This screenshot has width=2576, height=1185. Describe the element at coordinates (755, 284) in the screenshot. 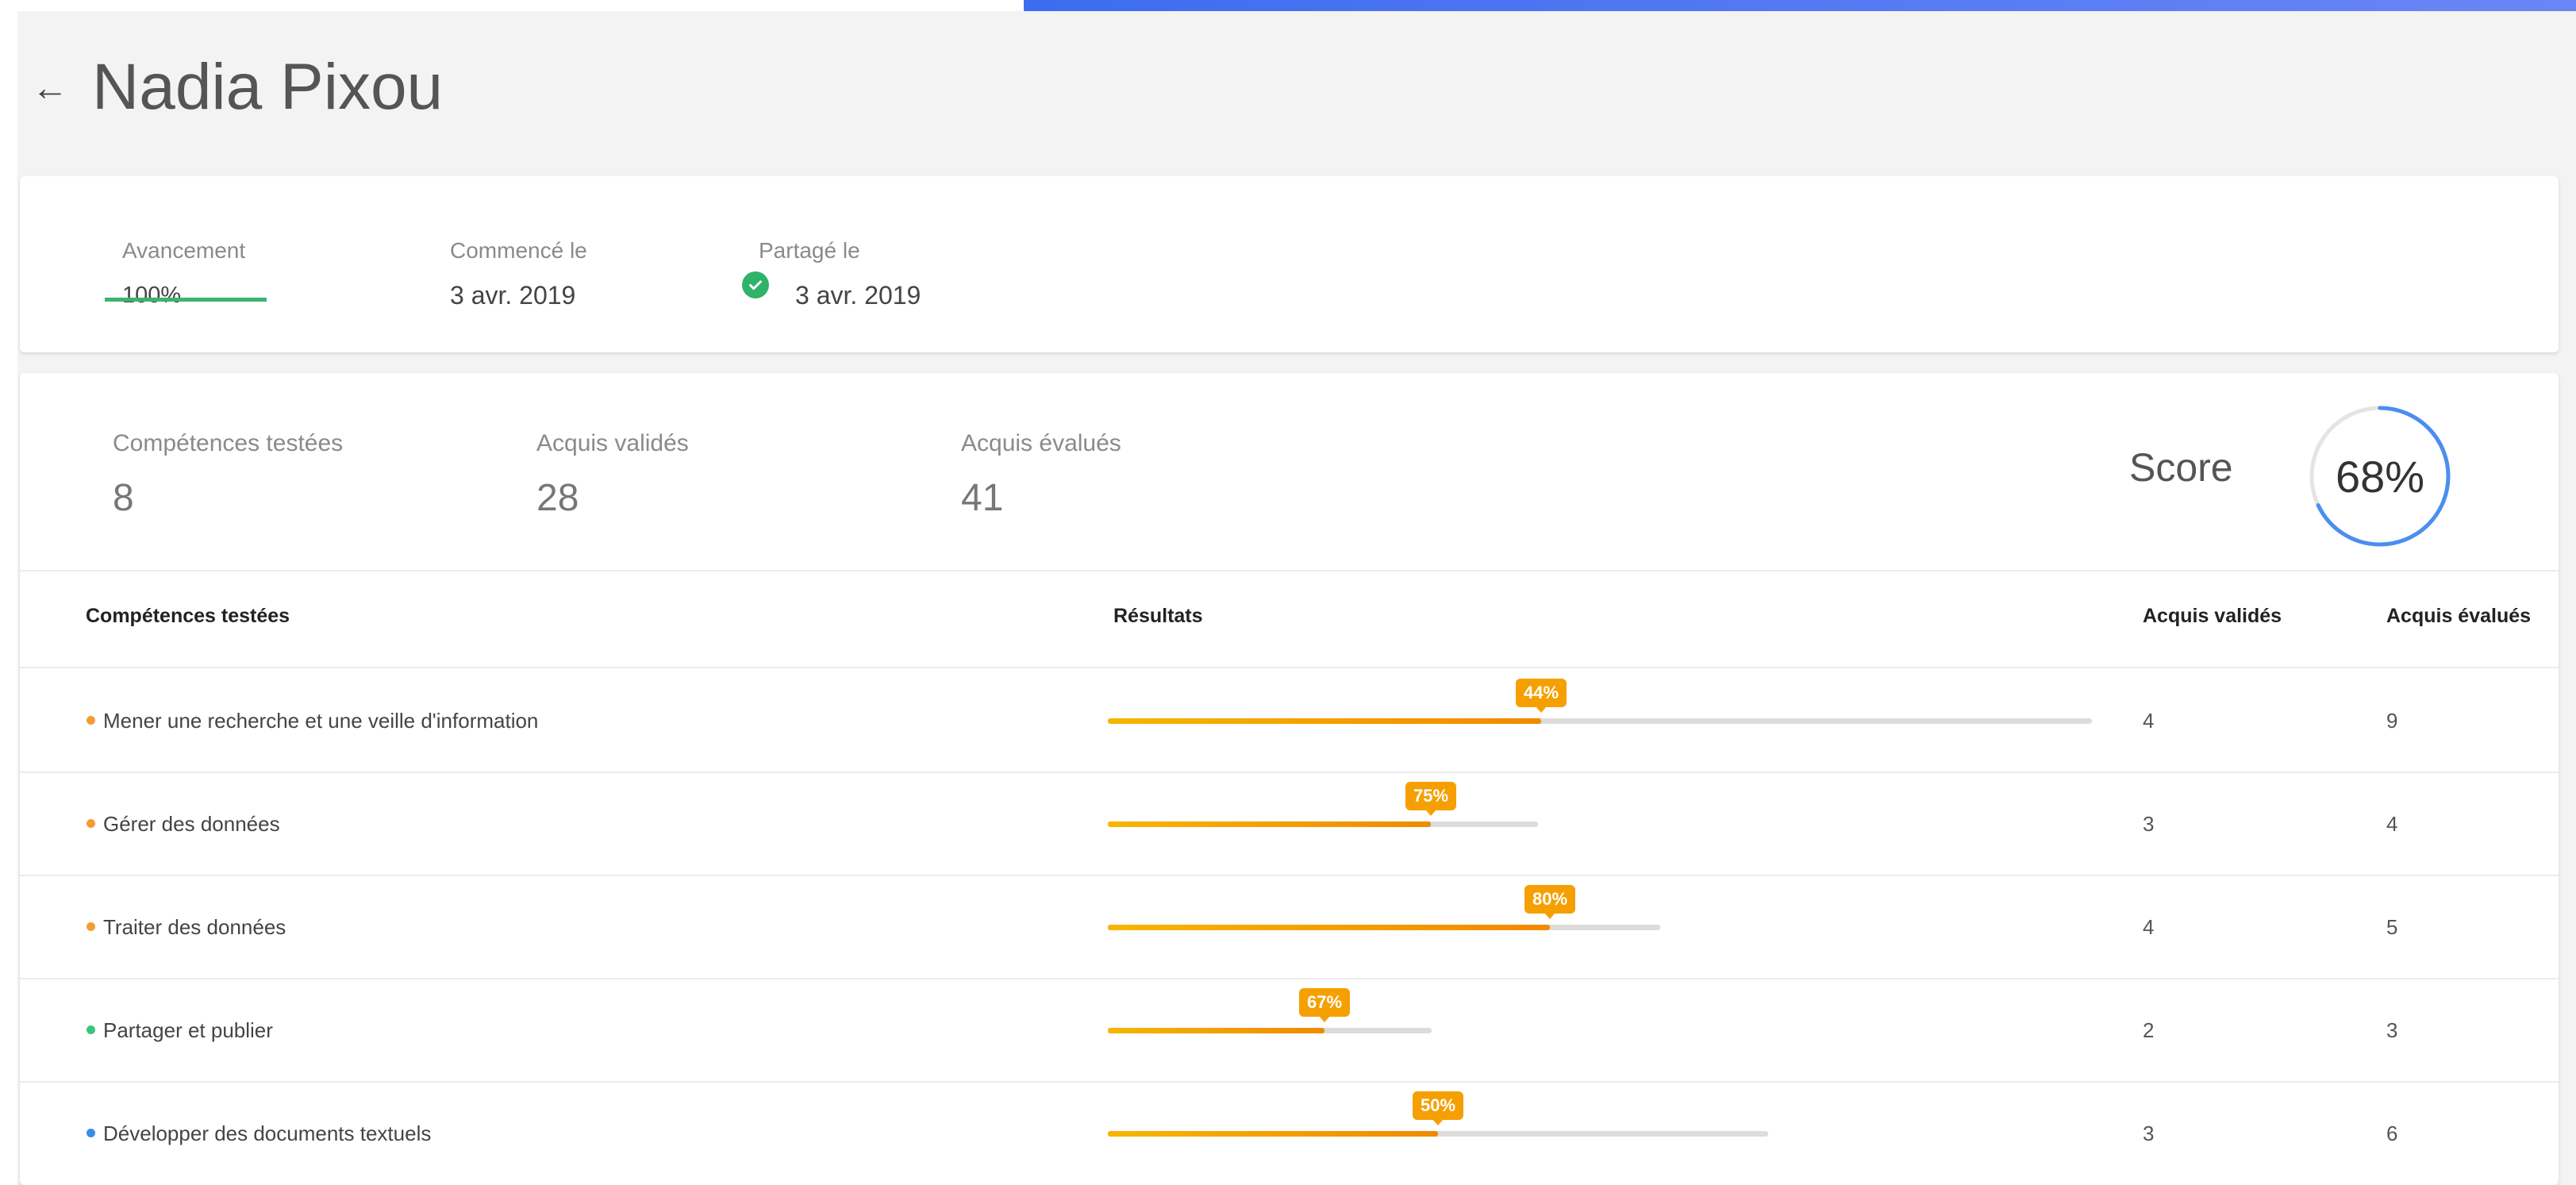

I see `check-circle-icon` at that location.